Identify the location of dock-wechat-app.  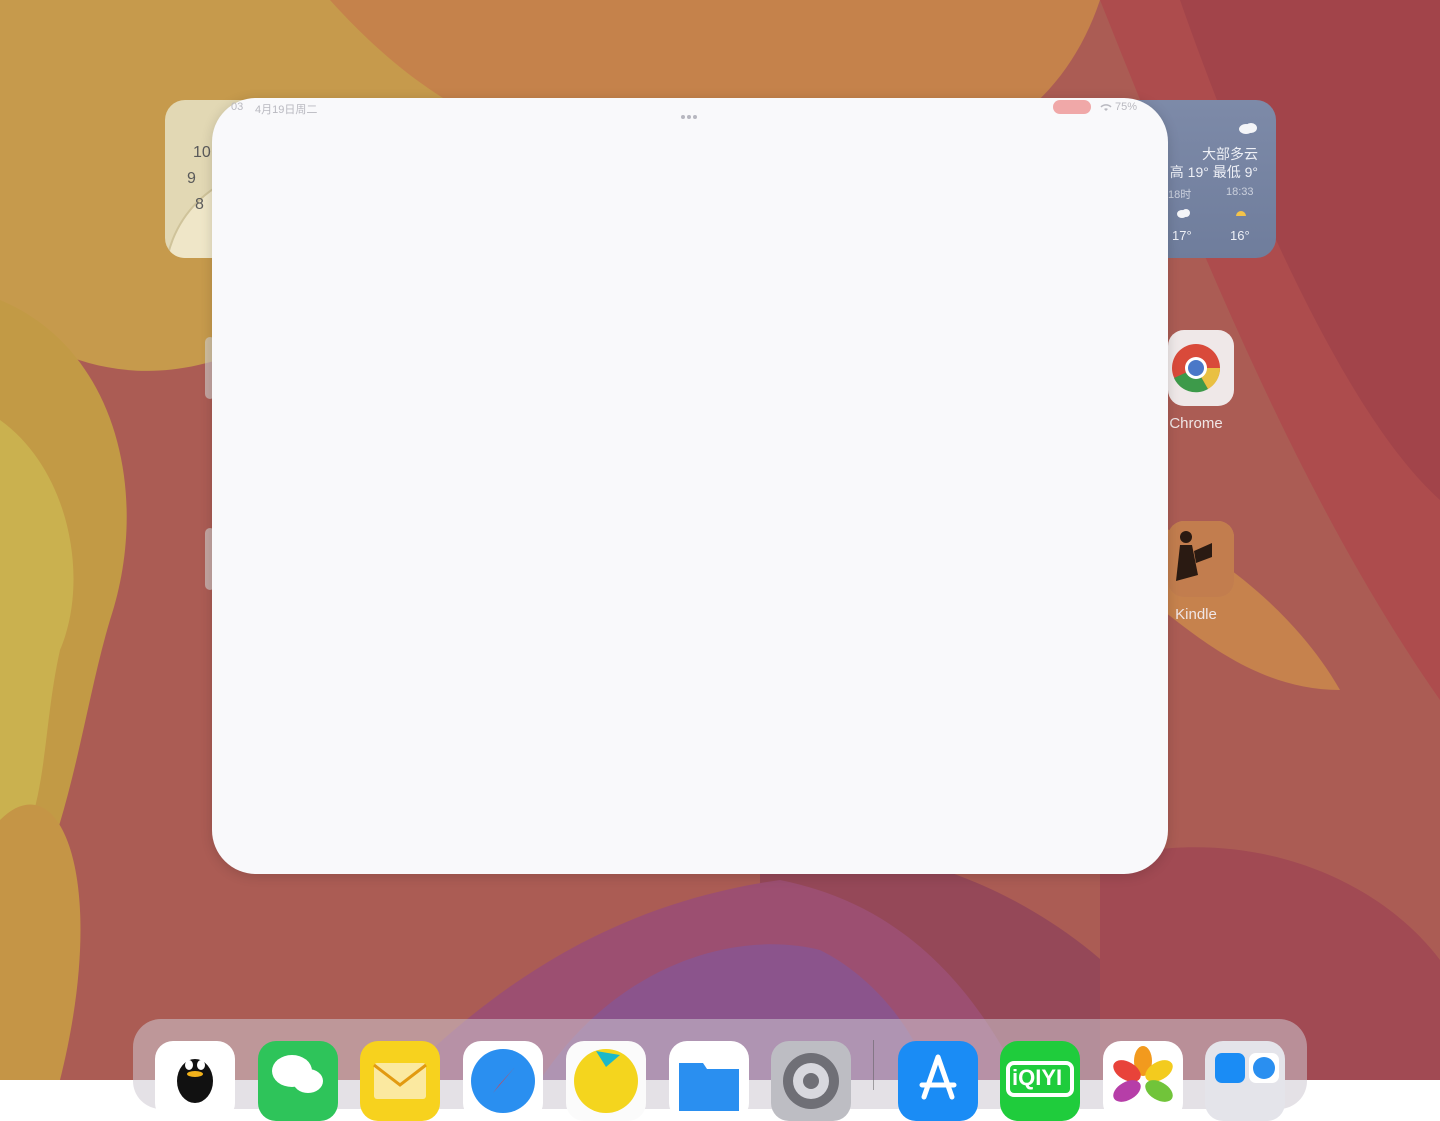
(298, 1081).